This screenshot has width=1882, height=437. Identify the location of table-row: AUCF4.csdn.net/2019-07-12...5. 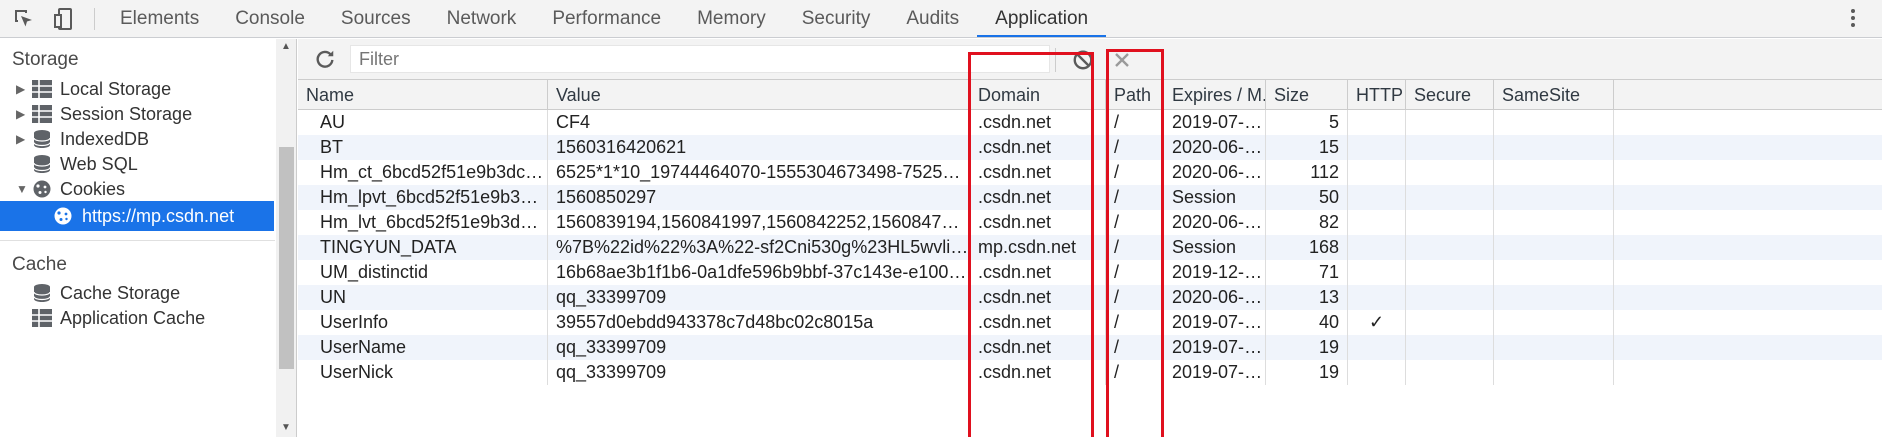
(1090, 122).